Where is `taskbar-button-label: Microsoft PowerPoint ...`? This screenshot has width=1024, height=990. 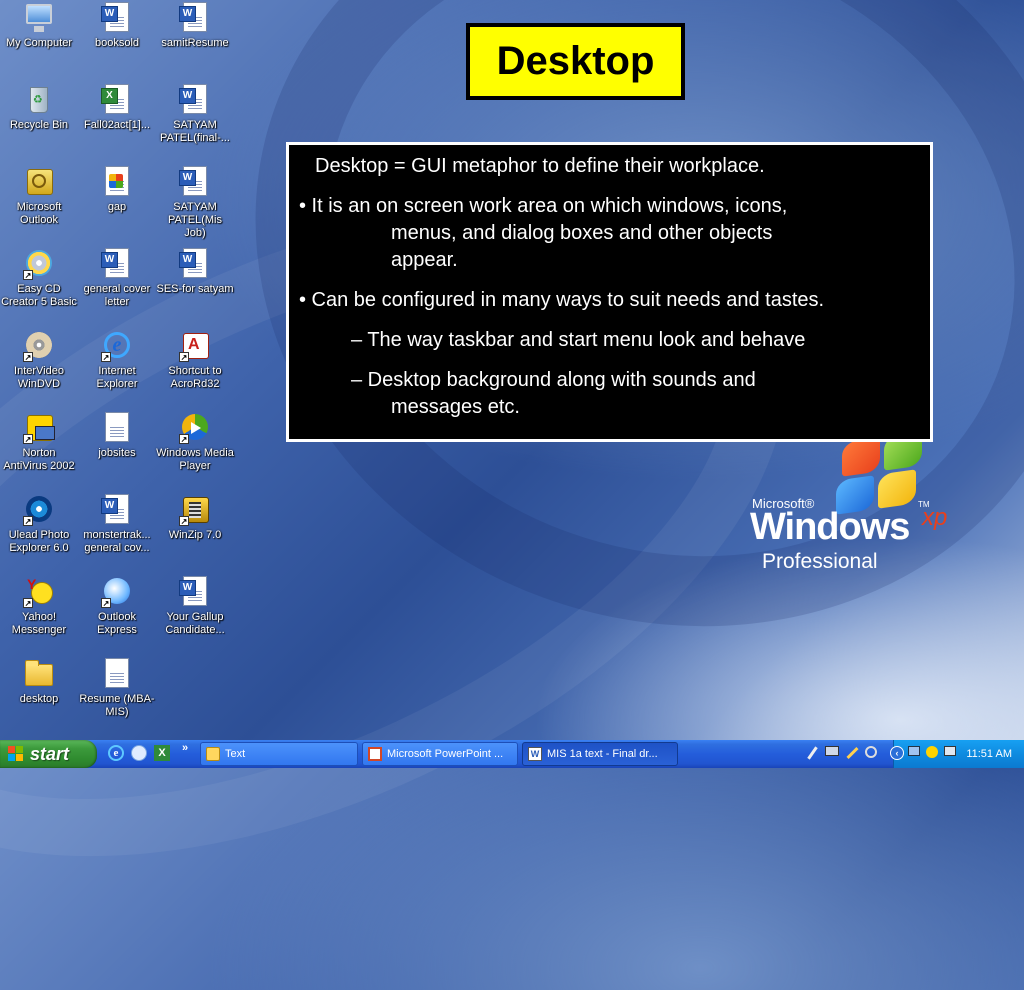
taskbar-button-label: Microsoft PowerPoint ... is located at coordinates (445, 754).